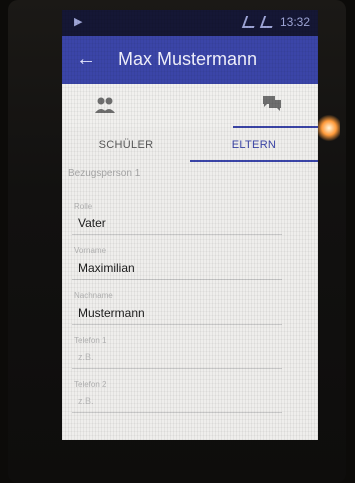  I want to click on light-glare, so click(329, 128).